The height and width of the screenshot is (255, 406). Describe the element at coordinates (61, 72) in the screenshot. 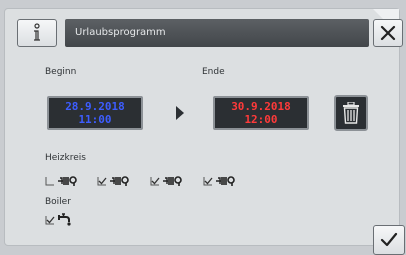

I see `begin-label: Beginn` at that location.